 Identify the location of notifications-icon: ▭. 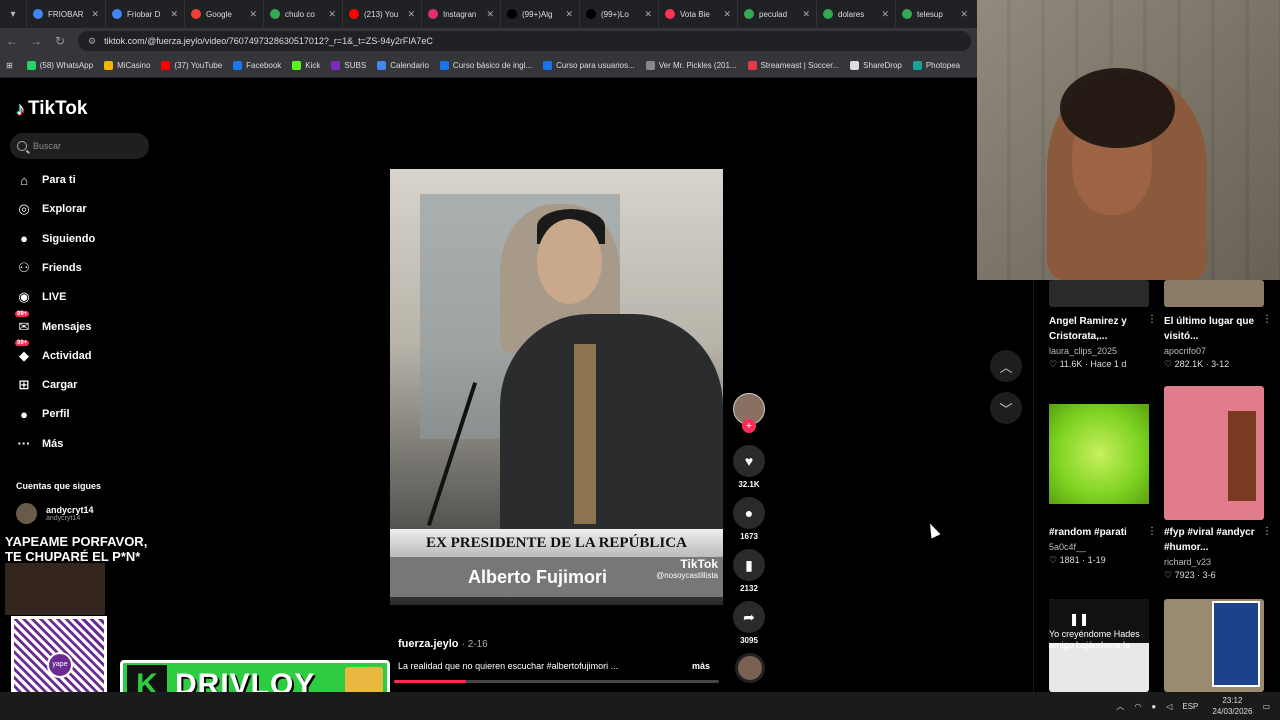
(1266, 706).